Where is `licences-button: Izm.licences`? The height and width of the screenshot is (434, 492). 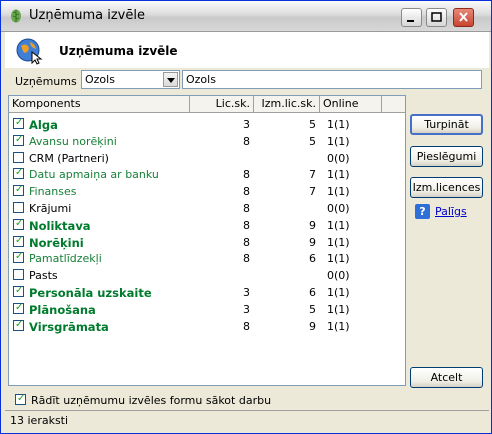
licences-button: Izm.licences is located at coordinates (446, 187).